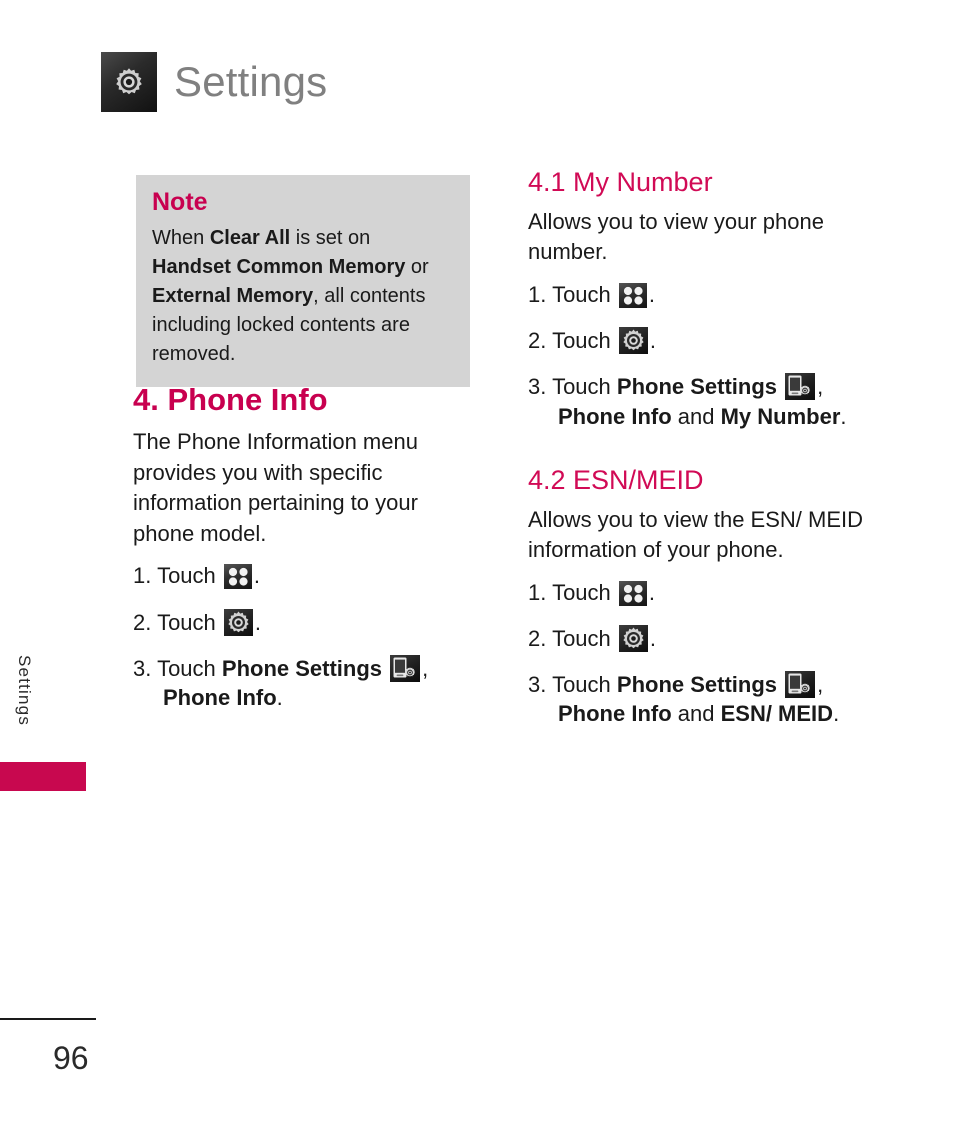 Image resolution: width=954 pixels, height=1145 pixels. I want to click on section-heading: 4.1 My Number, so click(620, 182).